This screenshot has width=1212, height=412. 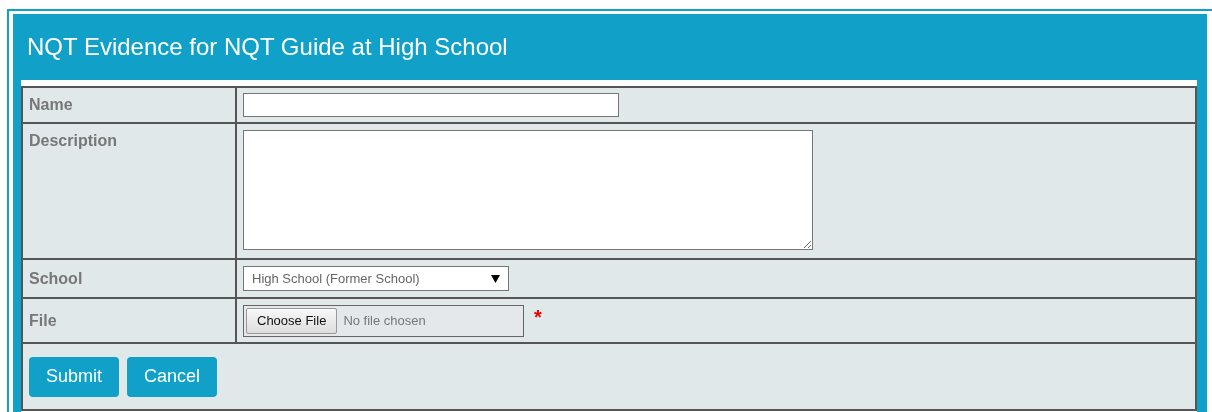 I want to click on field-label: Description, so click(x=73, y=141).